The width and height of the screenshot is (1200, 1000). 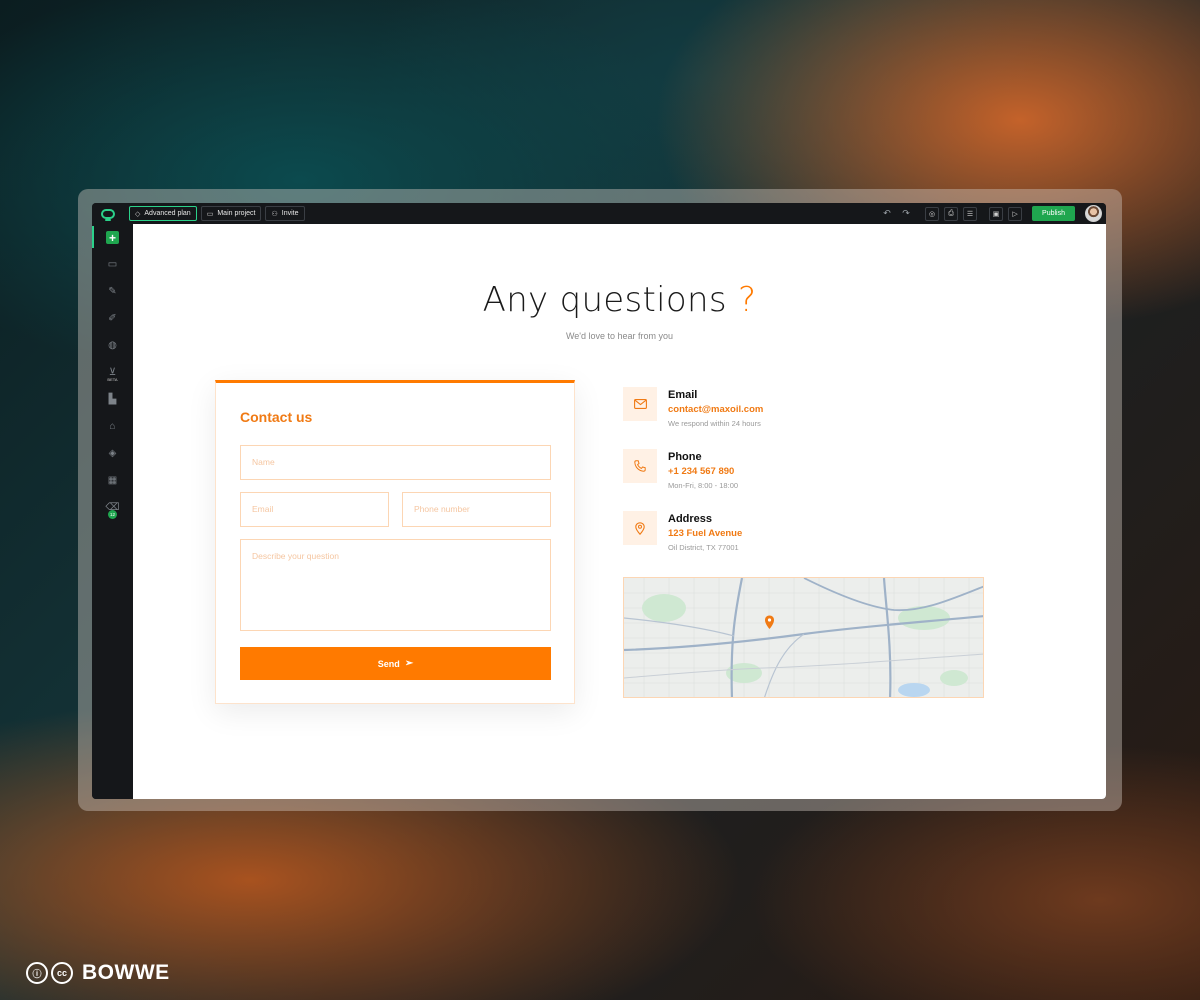 I want to click on bowwe-logo-icon, so click(x=108, y=214).